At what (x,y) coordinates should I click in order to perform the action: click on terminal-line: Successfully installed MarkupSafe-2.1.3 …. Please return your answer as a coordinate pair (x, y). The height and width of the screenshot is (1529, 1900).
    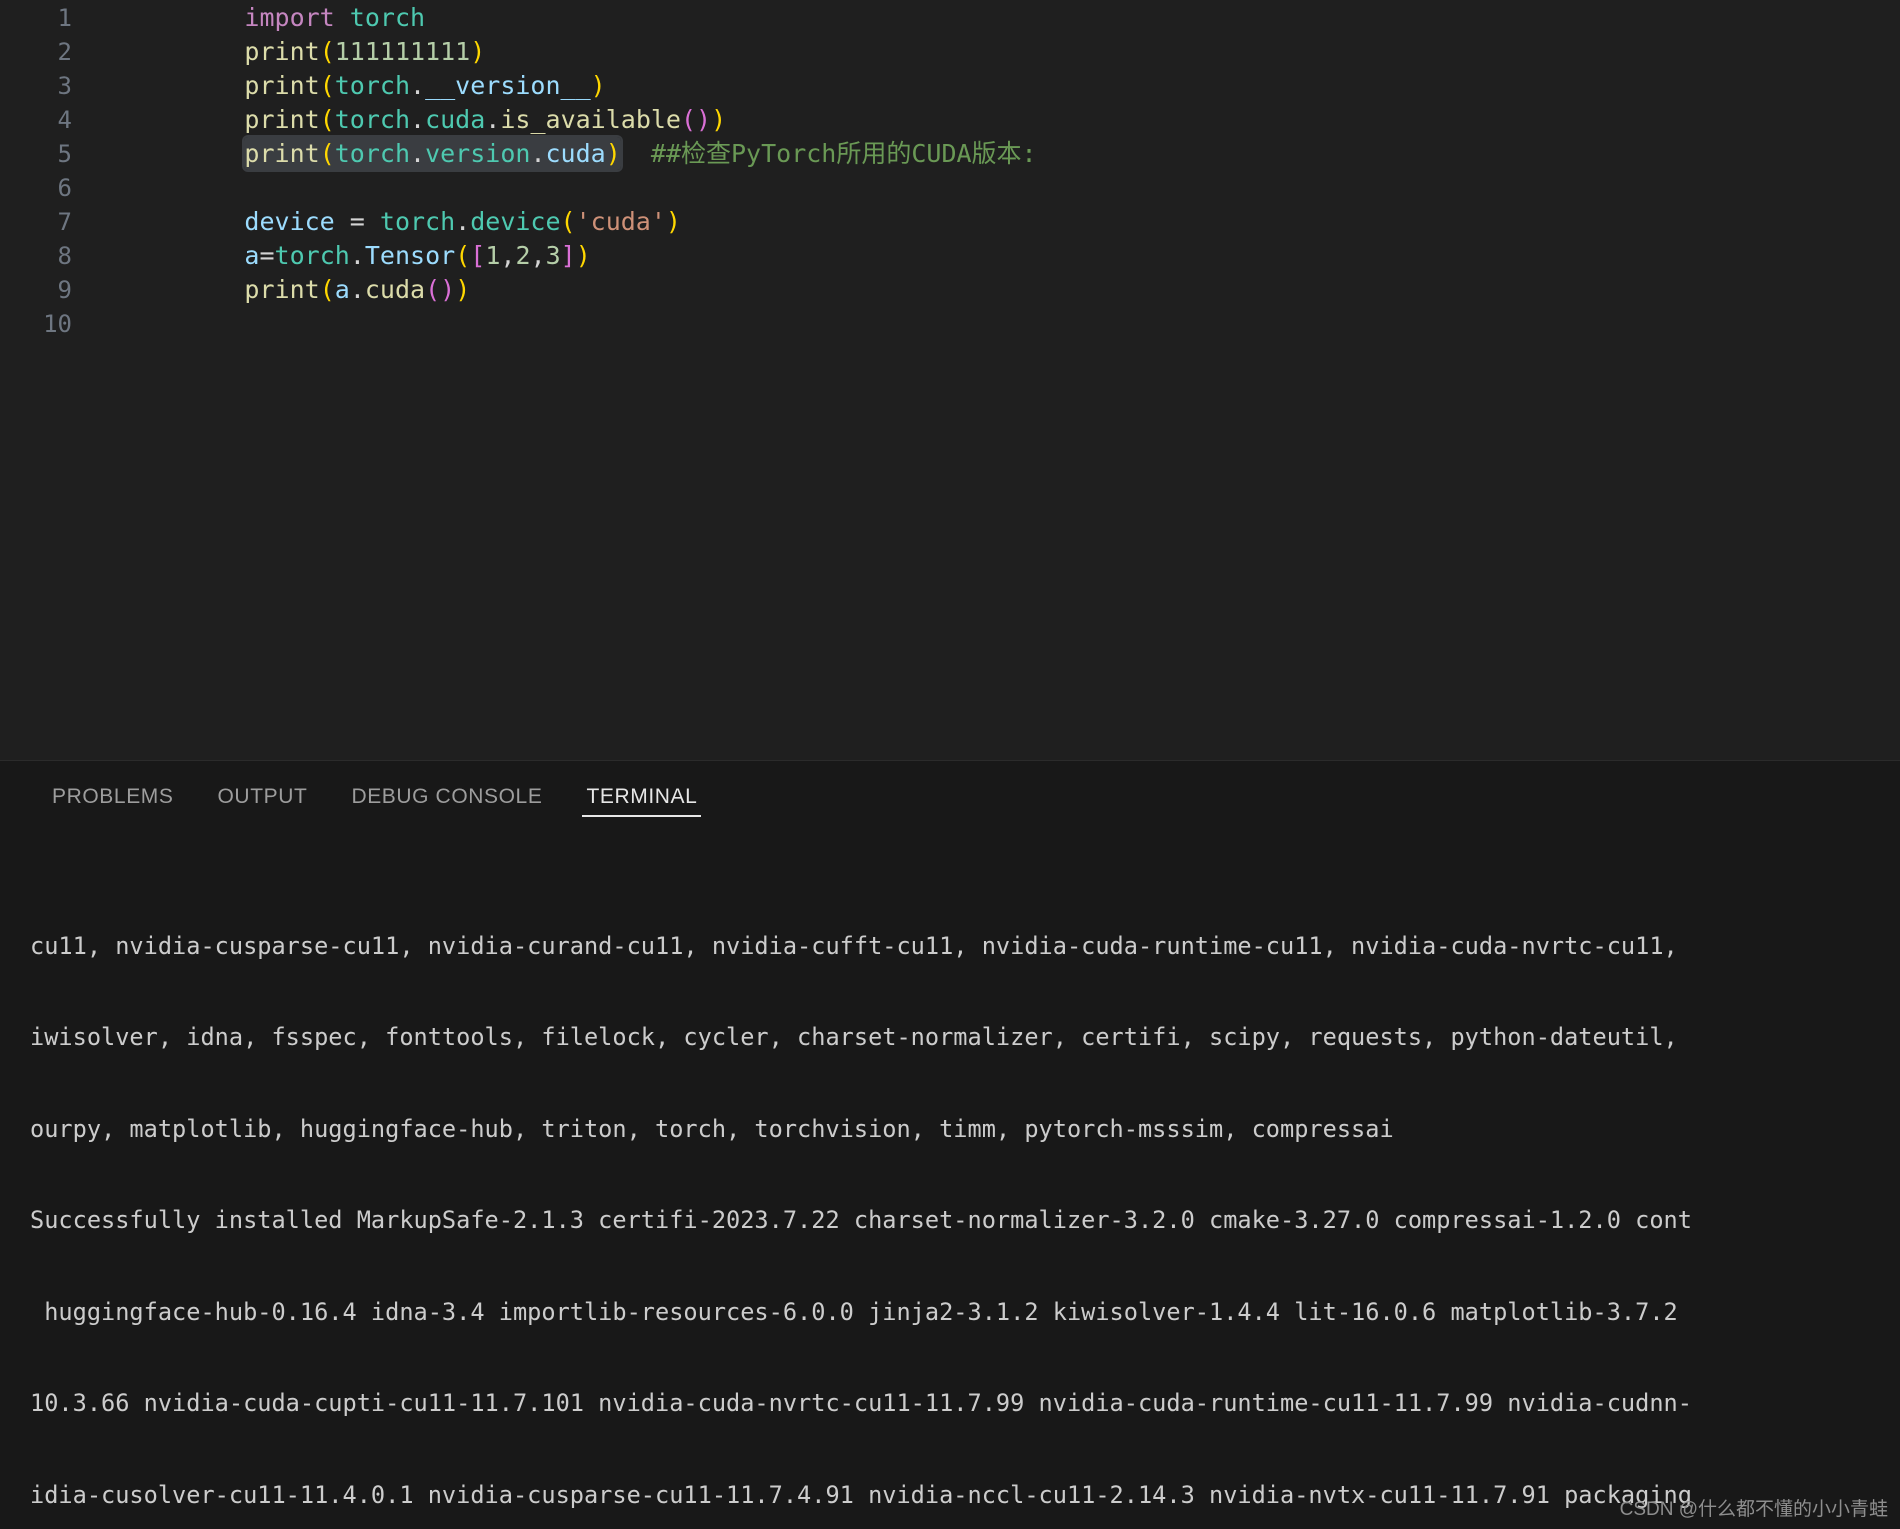
    Looking at the image, I should click on (950, 1220).